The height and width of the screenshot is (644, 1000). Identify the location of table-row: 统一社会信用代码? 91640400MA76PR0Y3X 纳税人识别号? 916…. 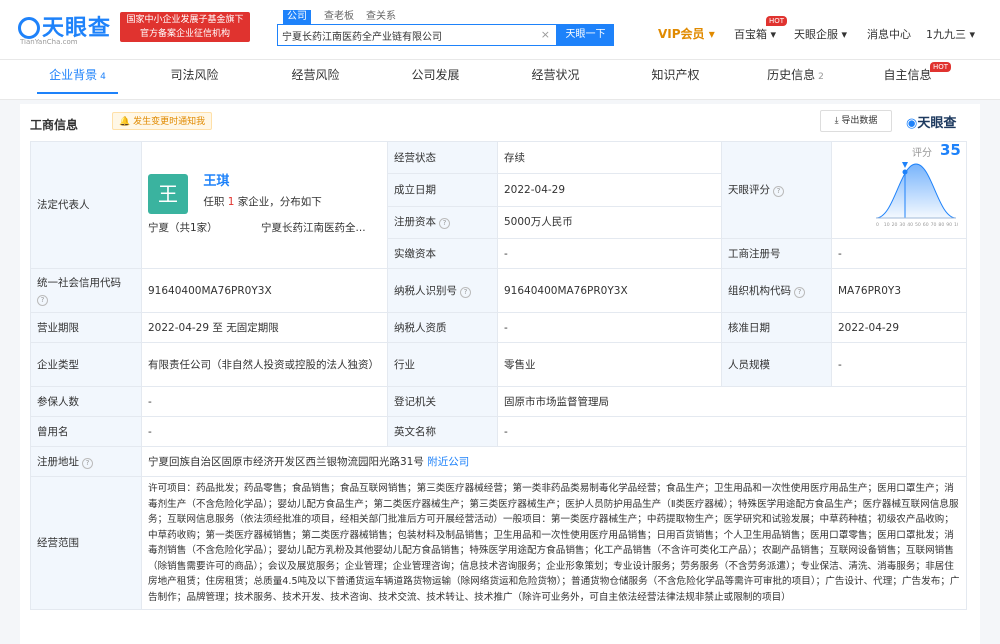
(498, 290).